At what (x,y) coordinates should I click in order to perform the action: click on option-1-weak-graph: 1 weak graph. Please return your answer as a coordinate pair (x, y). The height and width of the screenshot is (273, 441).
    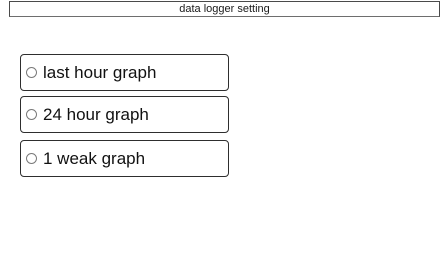
    Looking at the image, I should click on (124, 158).